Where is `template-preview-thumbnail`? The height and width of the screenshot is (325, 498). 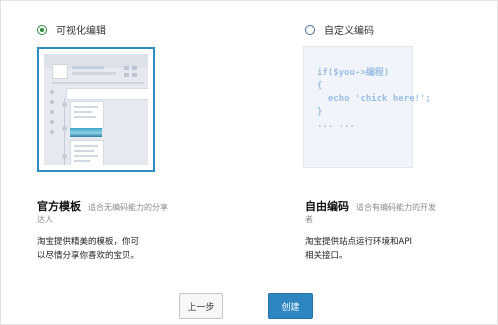 template-preview-thumbnail is located at coordinates (96, 109).